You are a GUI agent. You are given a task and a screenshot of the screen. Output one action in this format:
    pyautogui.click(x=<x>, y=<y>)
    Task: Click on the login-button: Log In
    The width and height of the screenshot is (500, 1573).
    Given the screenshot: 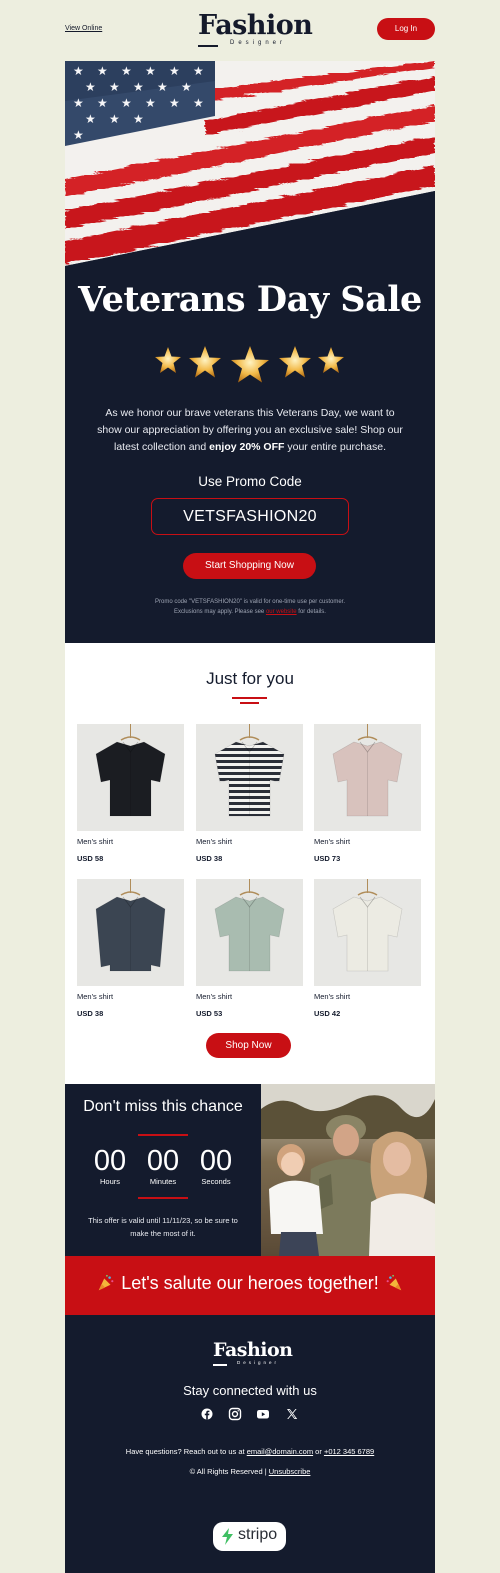 What is the action you would take?
    pyautogui.click(x=406, y=29)
    